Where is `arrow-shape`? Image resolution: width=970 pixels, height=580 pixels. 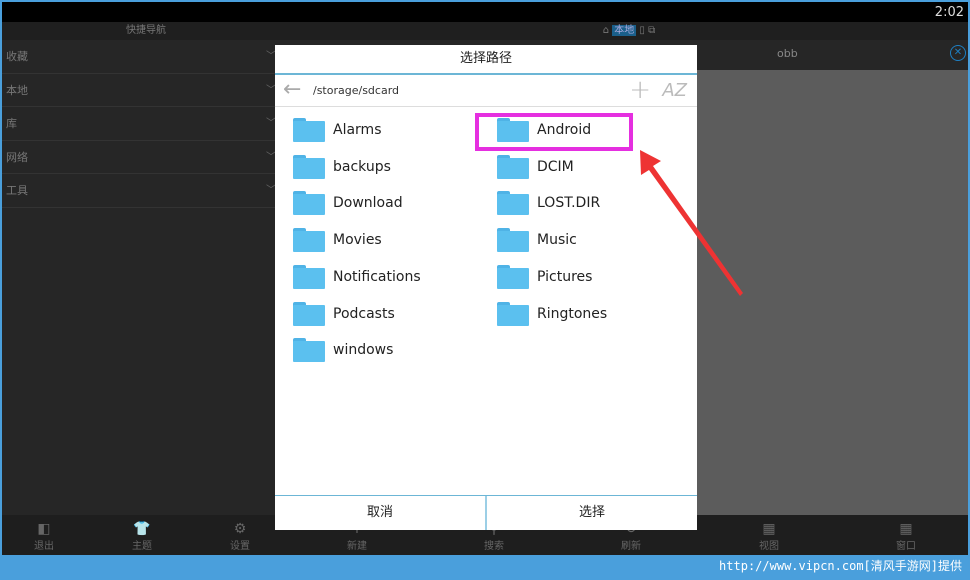
arrow-shape is located at coordinates (691, 223).